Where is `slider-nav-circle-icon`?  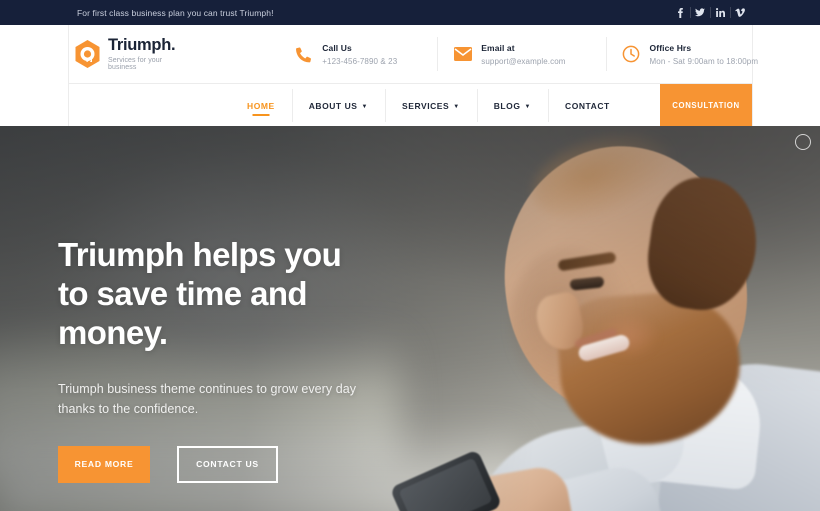
slider-nav-circle-icon is located at coordinates (803, 142).